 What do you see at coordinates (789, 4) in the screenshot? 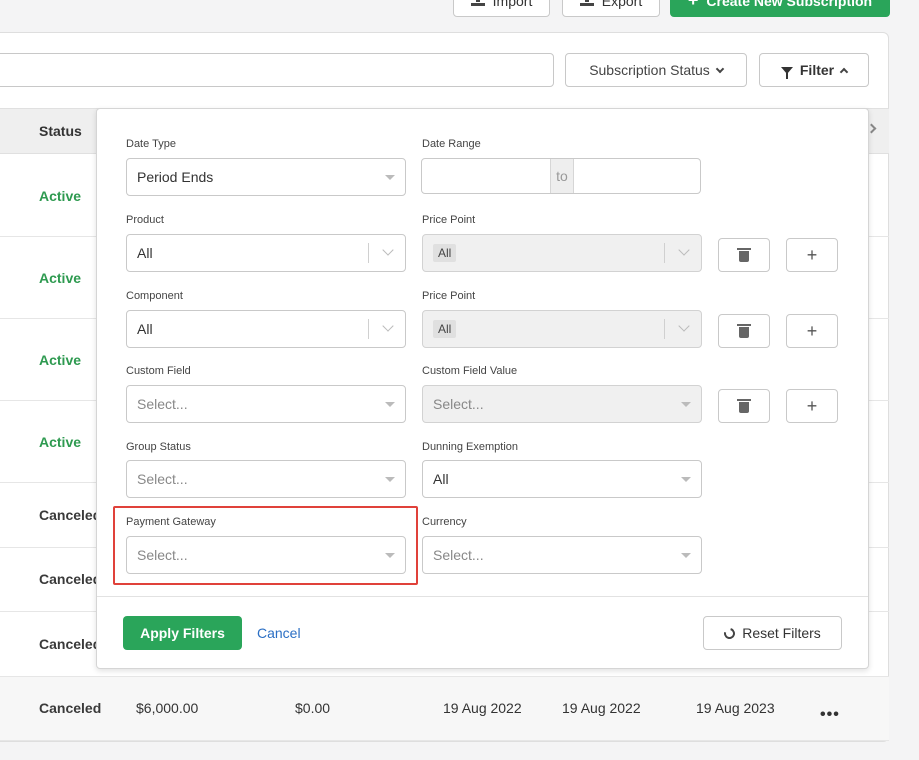
I see `create-label: Create New Subscription` at bounding box center [789, 4].